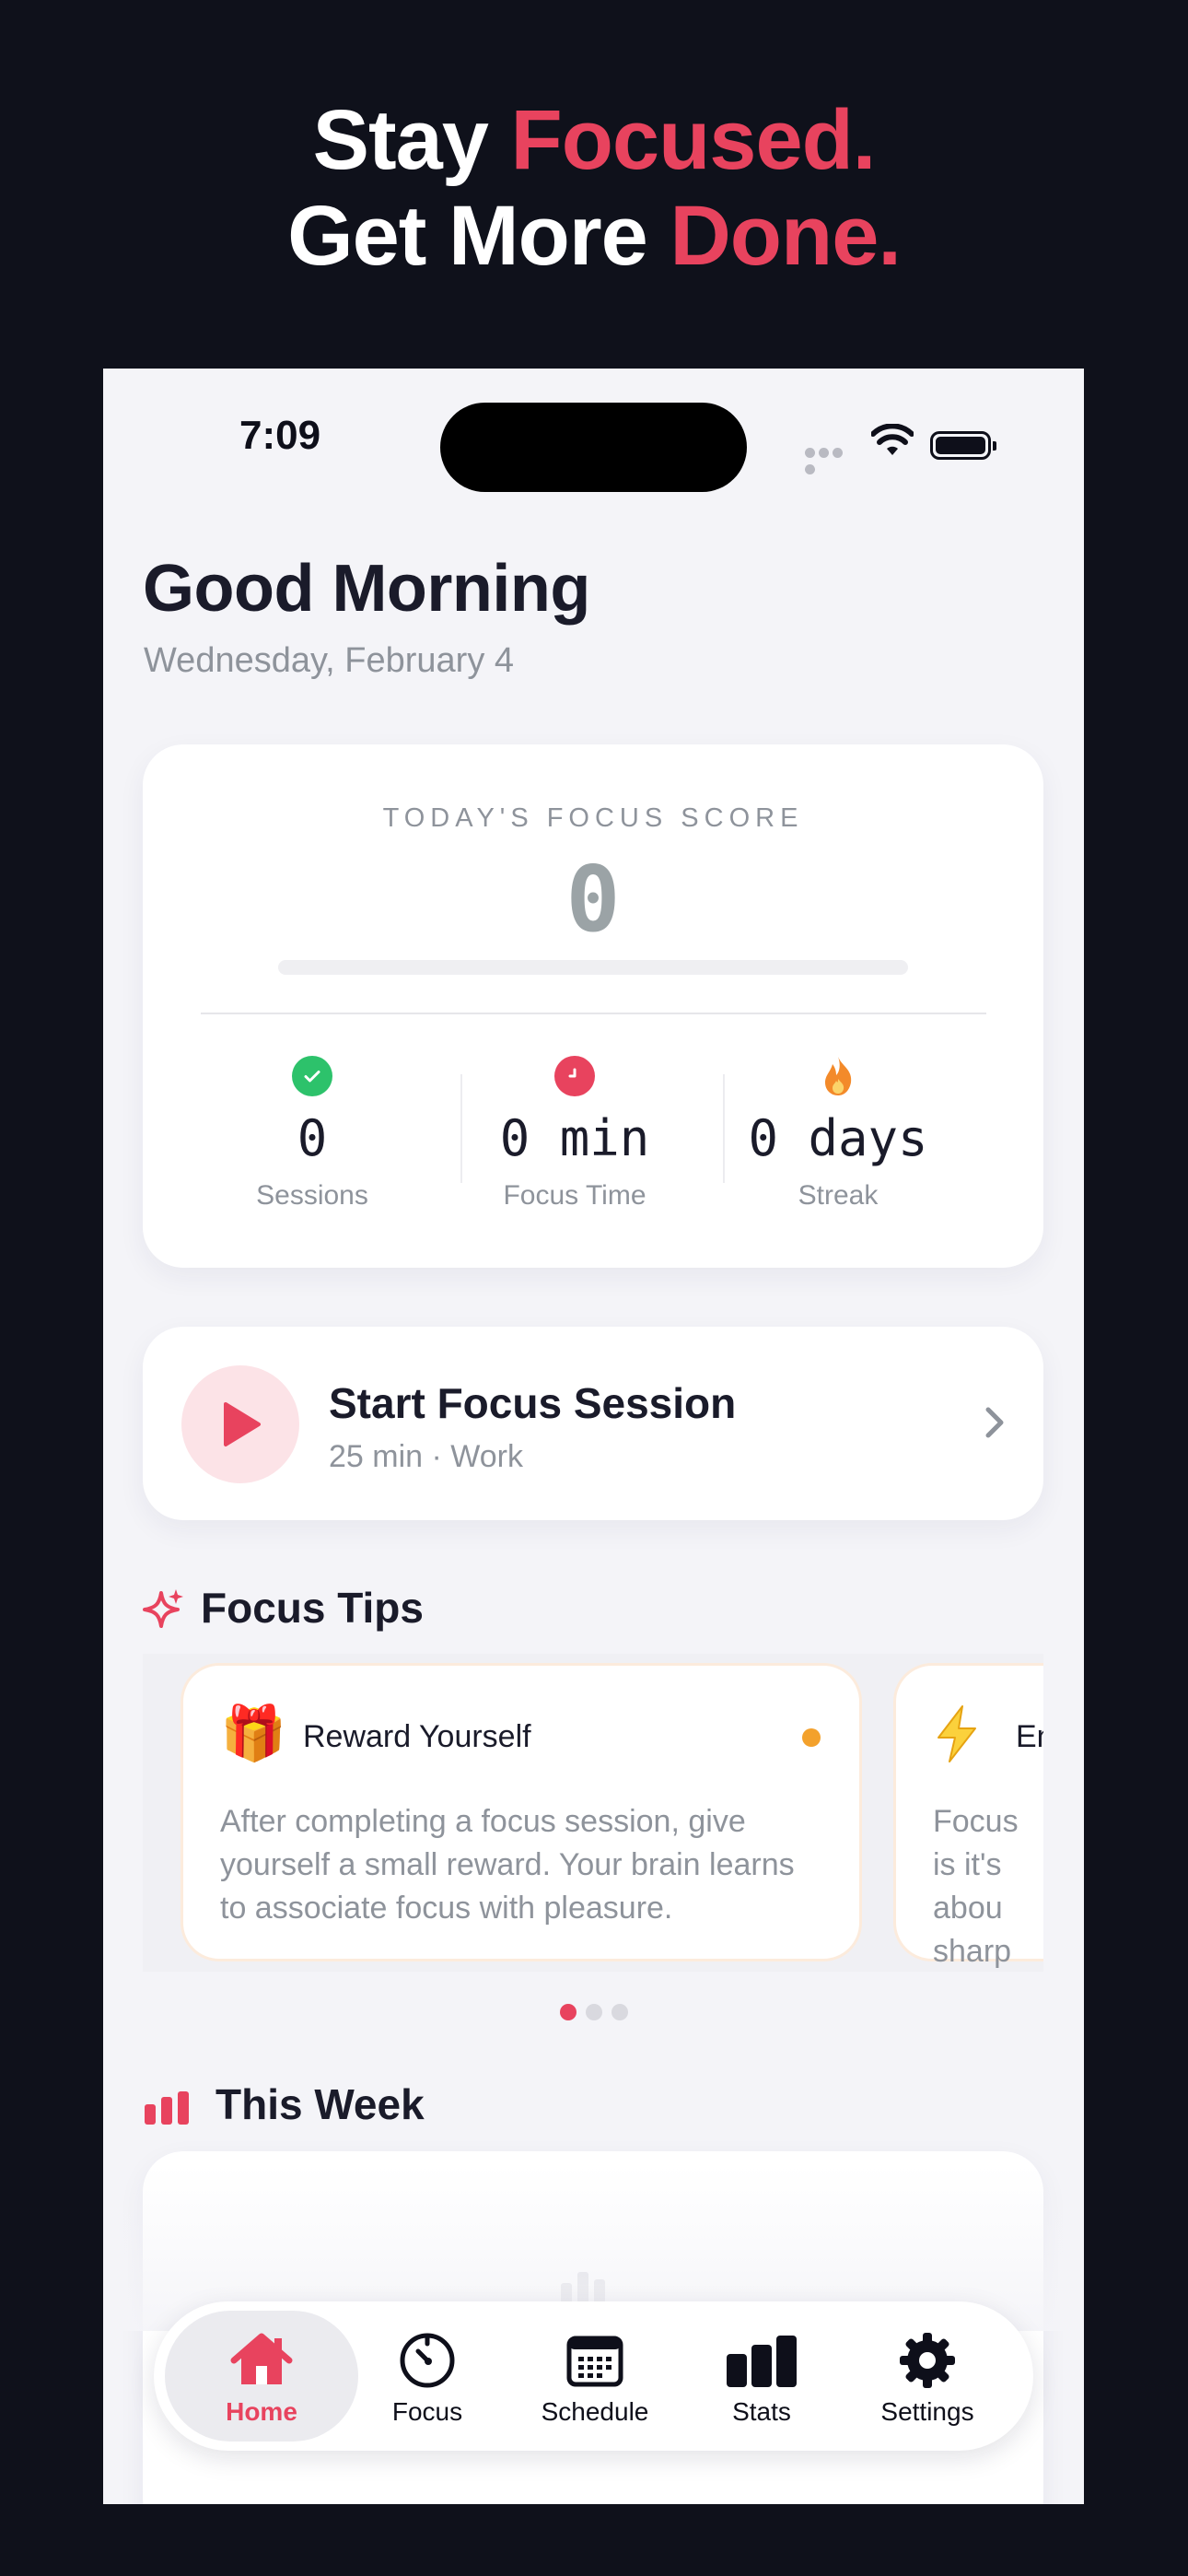 The height and width of the screenshot is (2576, 1188). I want to click on stat-value: 0, so click(312, 1138).